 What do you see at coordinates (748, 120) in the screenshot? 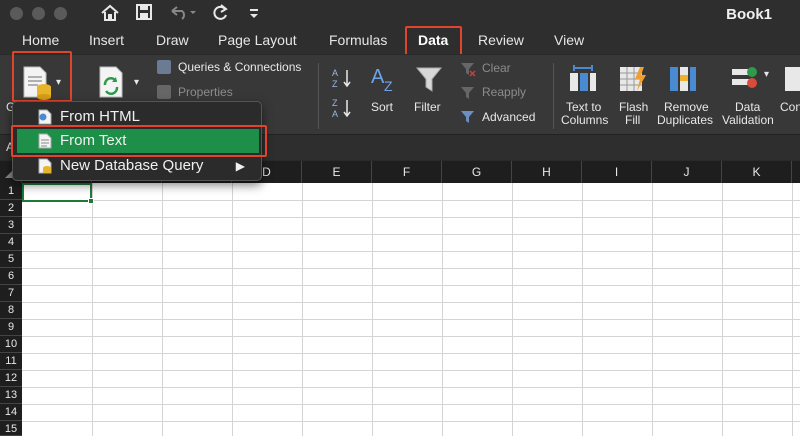
I see `data-validation-label-2: Validation` at bounding box center [748, 120].